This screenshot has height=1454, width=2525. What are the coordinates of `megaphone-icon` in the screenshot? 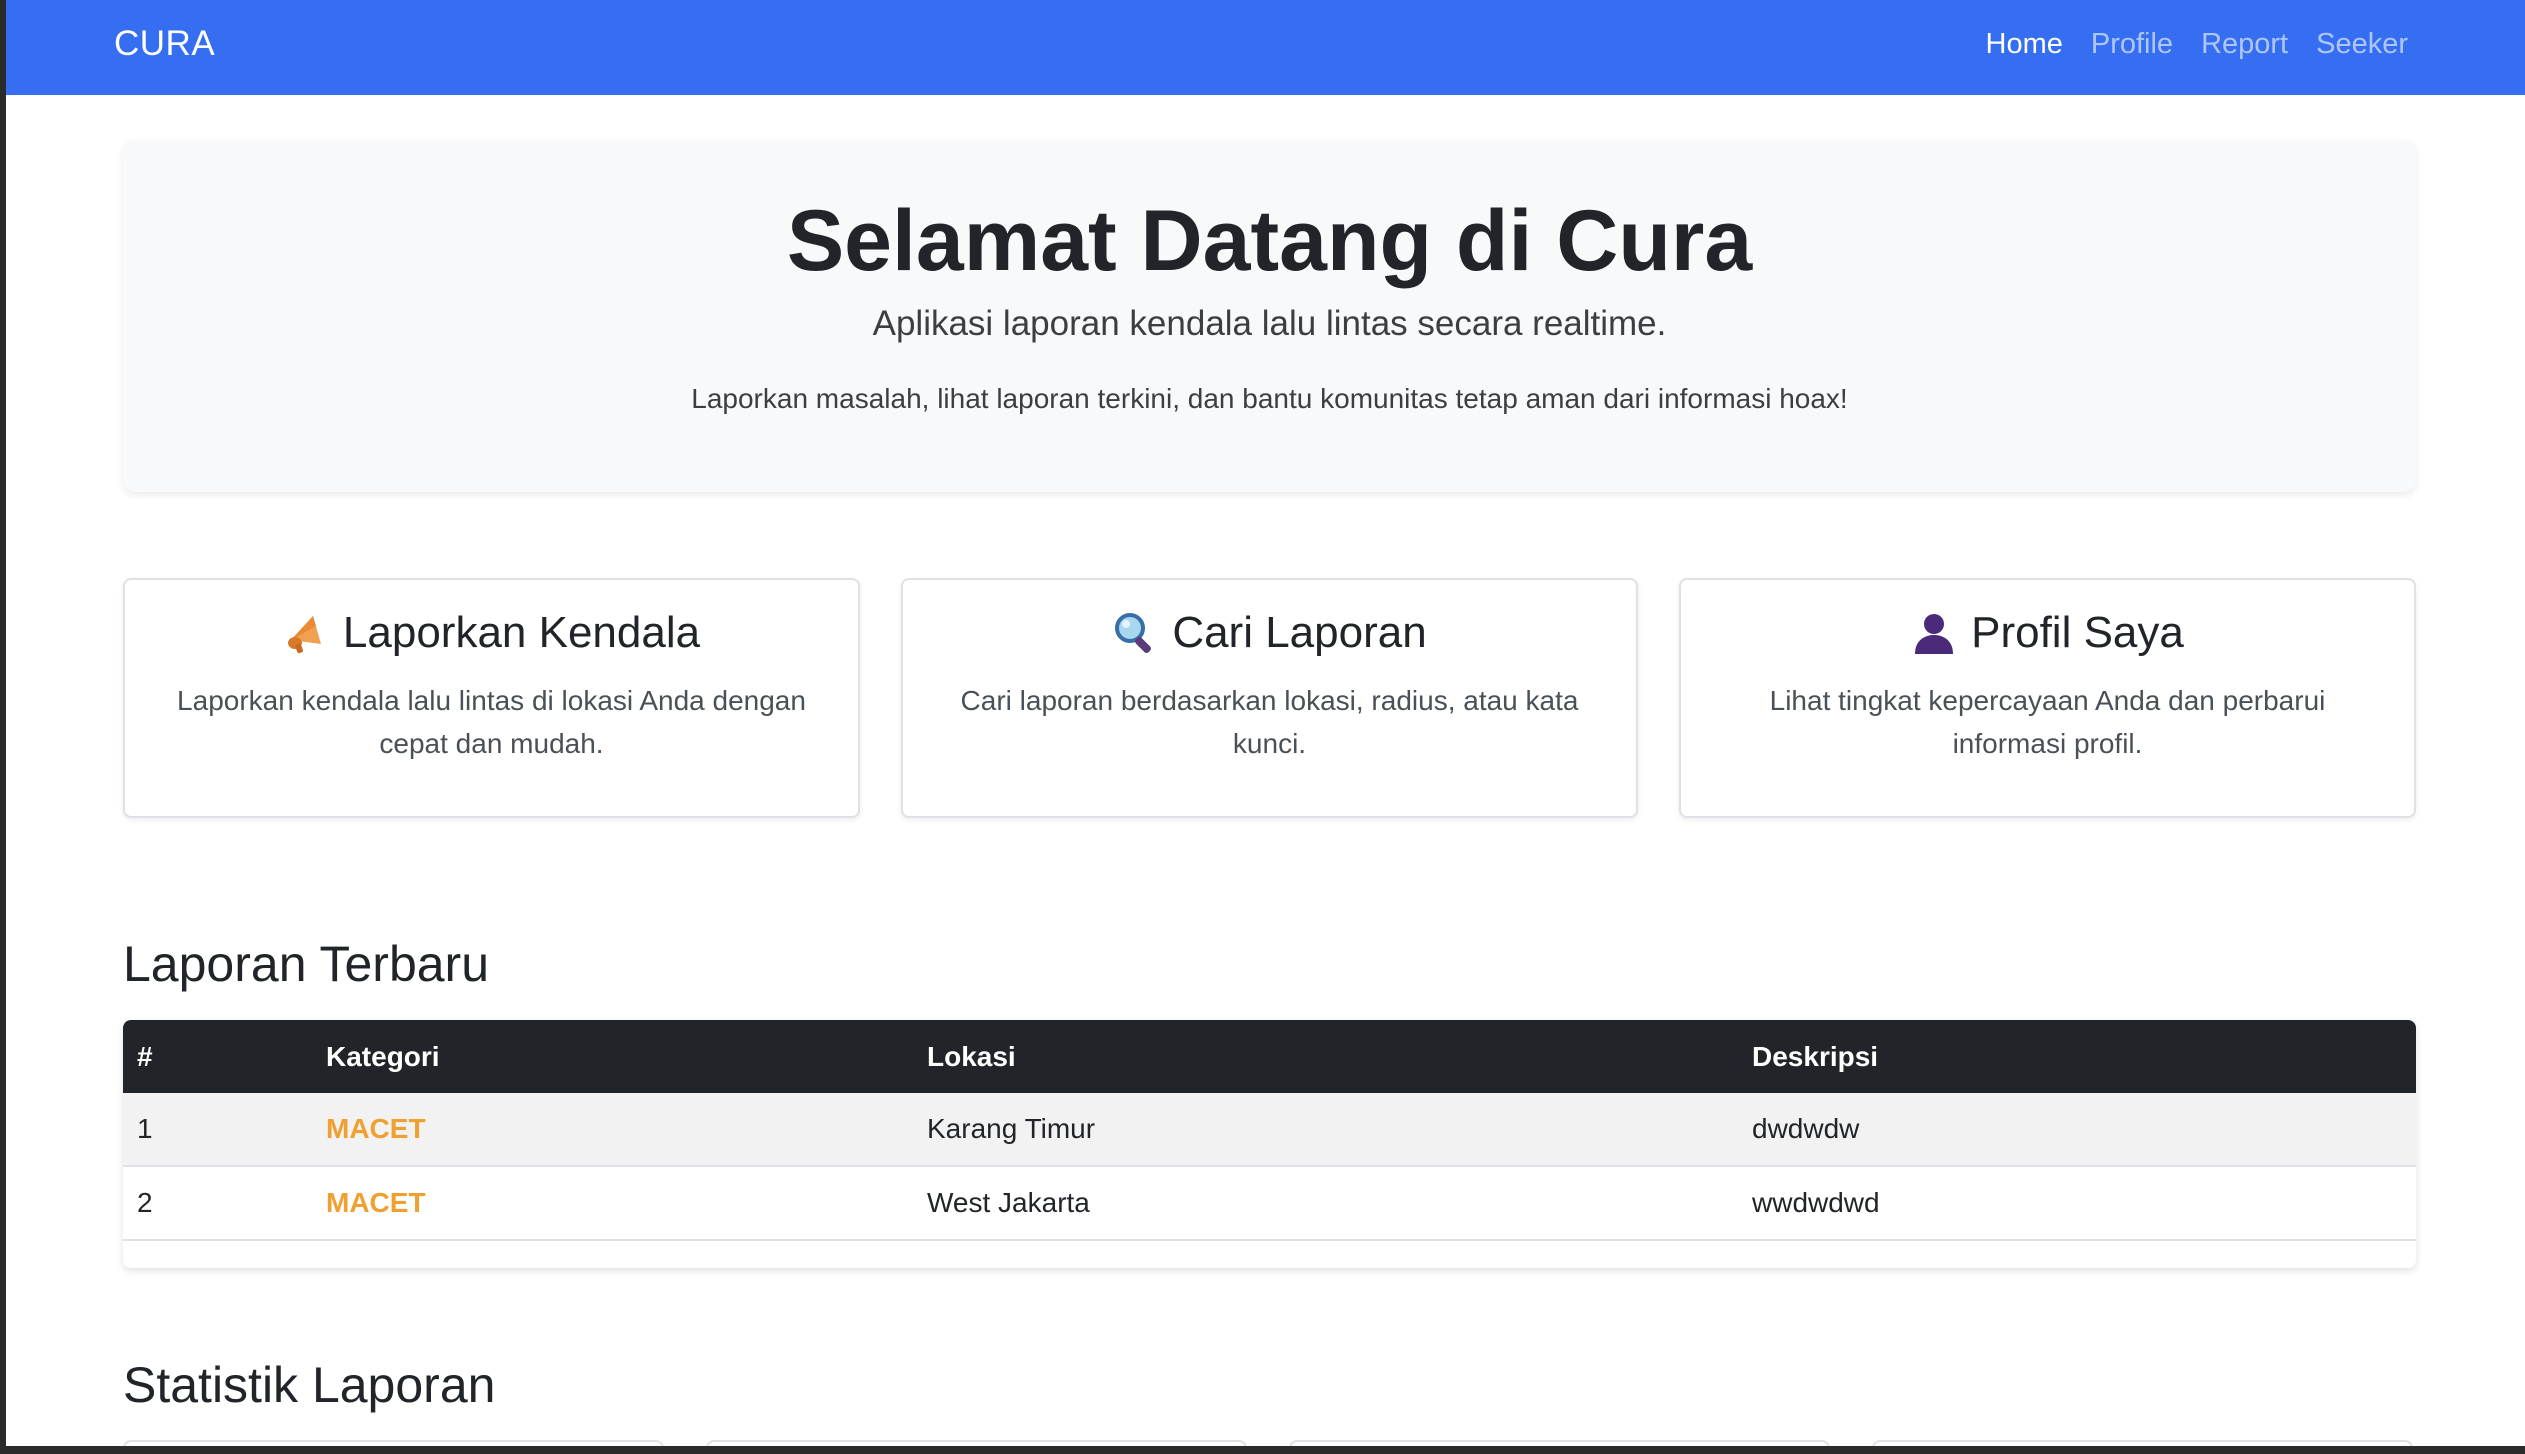 It's located at (306, 633).